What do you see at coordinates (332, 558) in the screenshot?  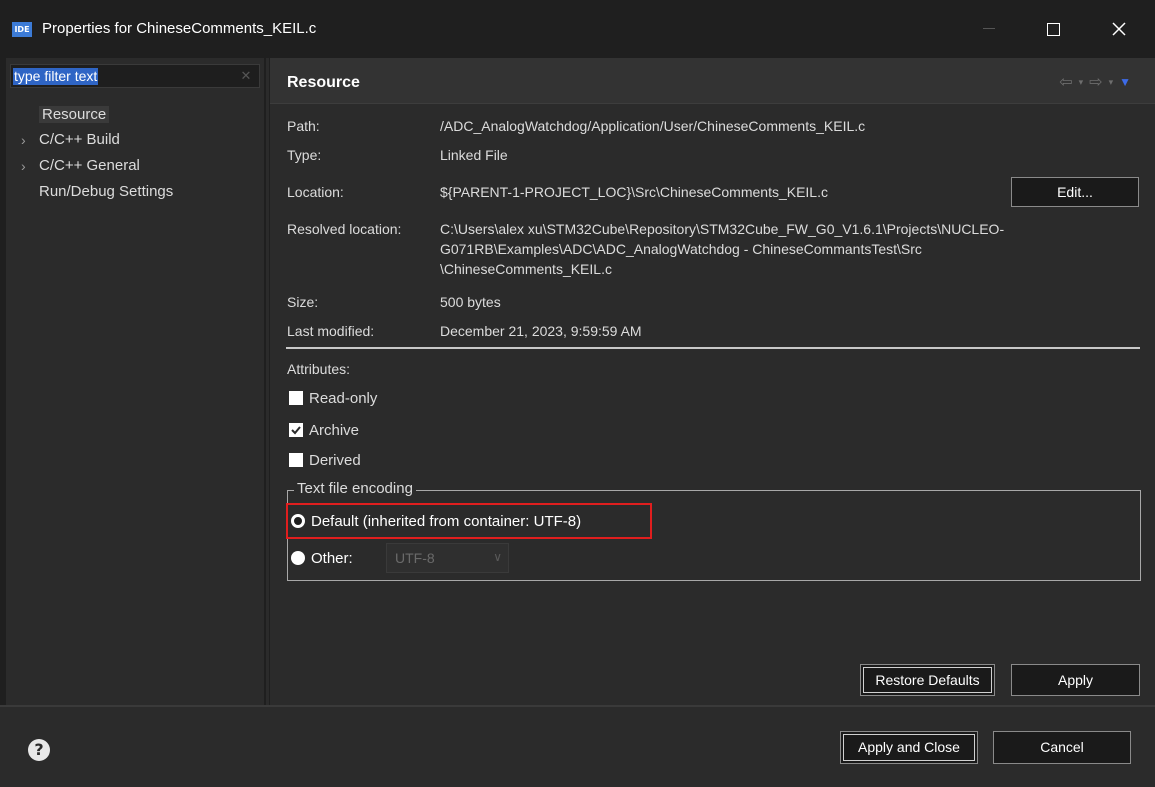 I see `other-encoding-label: Other:` at bounding box center [332, 558].